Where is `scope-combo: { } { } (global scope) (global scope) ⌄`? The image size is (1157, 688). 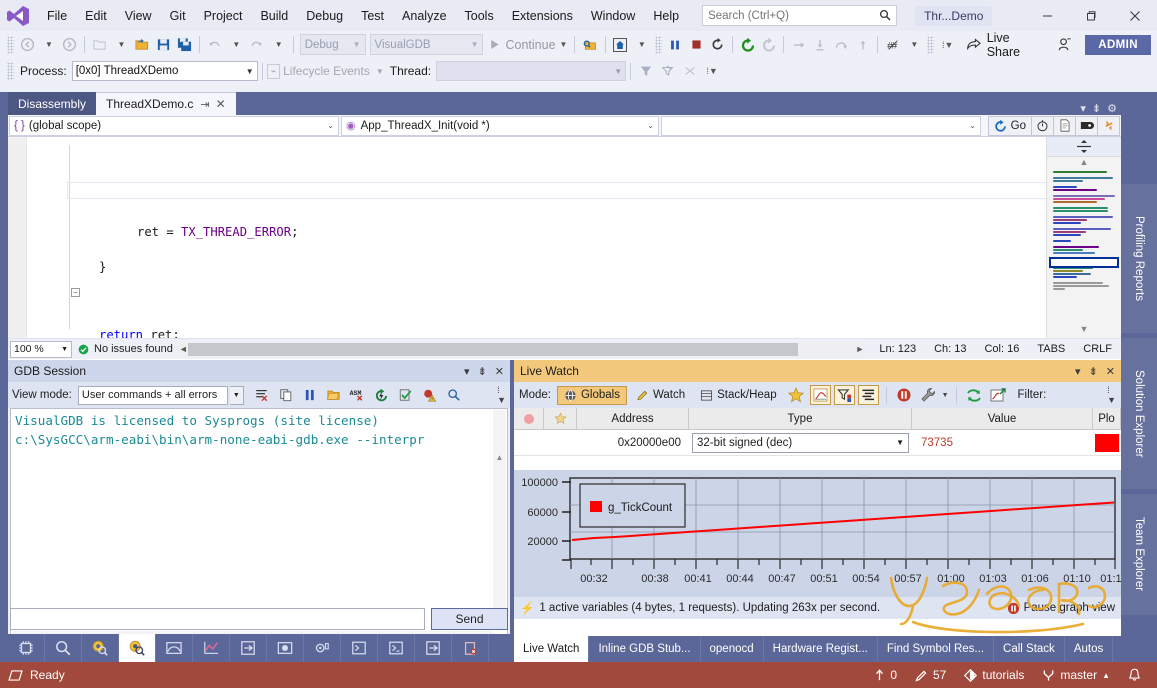
scope-combo: { } { } (global scope) (global scope) ⌄ is located at coordinates (174, 125).